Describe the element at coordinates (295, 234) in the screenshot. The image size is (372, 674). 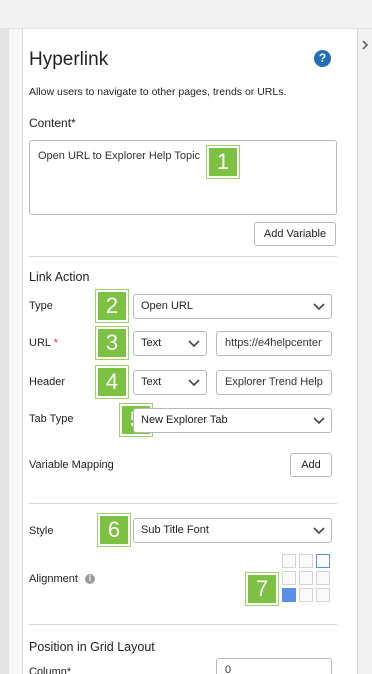
I see `add-variable-button: Add Variable` at that location.